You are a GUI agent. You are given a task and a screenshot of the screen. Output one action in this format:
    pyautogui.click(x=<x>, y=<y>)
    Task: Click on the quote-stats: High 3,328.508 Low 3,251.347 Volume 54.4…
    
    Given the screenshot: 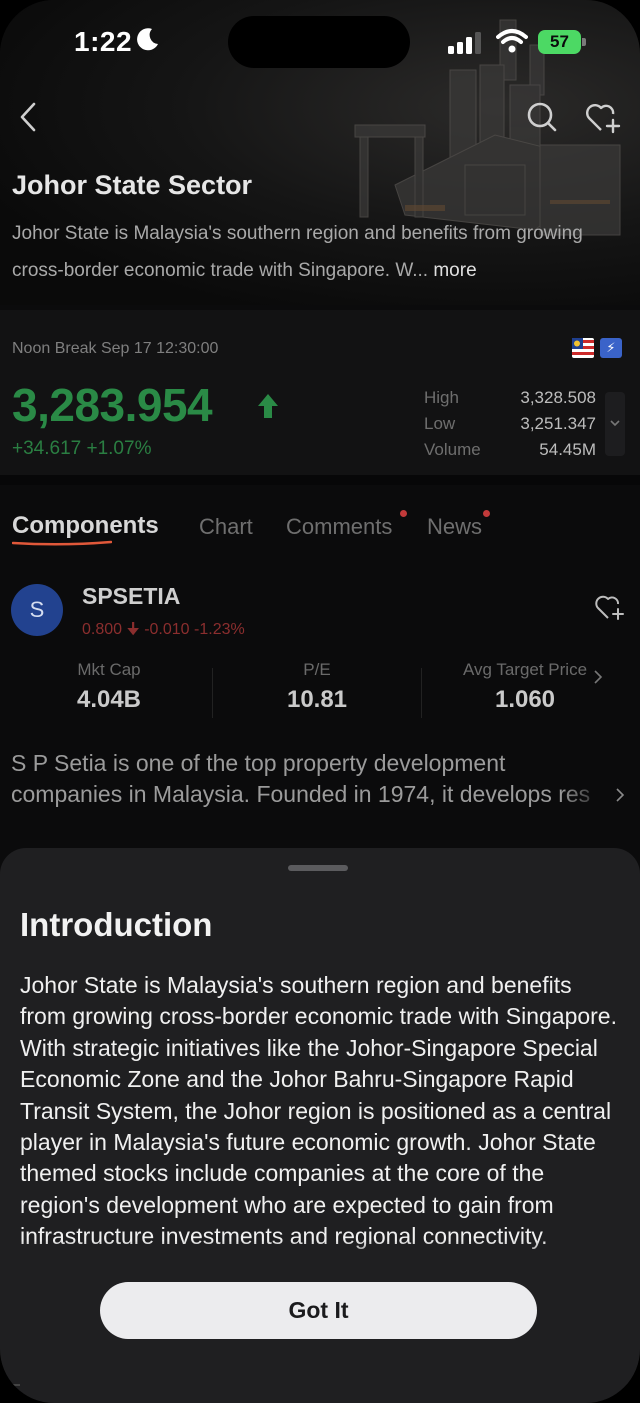 What is the action you would take?
    pyautogui.click(x=510, y=427)
    